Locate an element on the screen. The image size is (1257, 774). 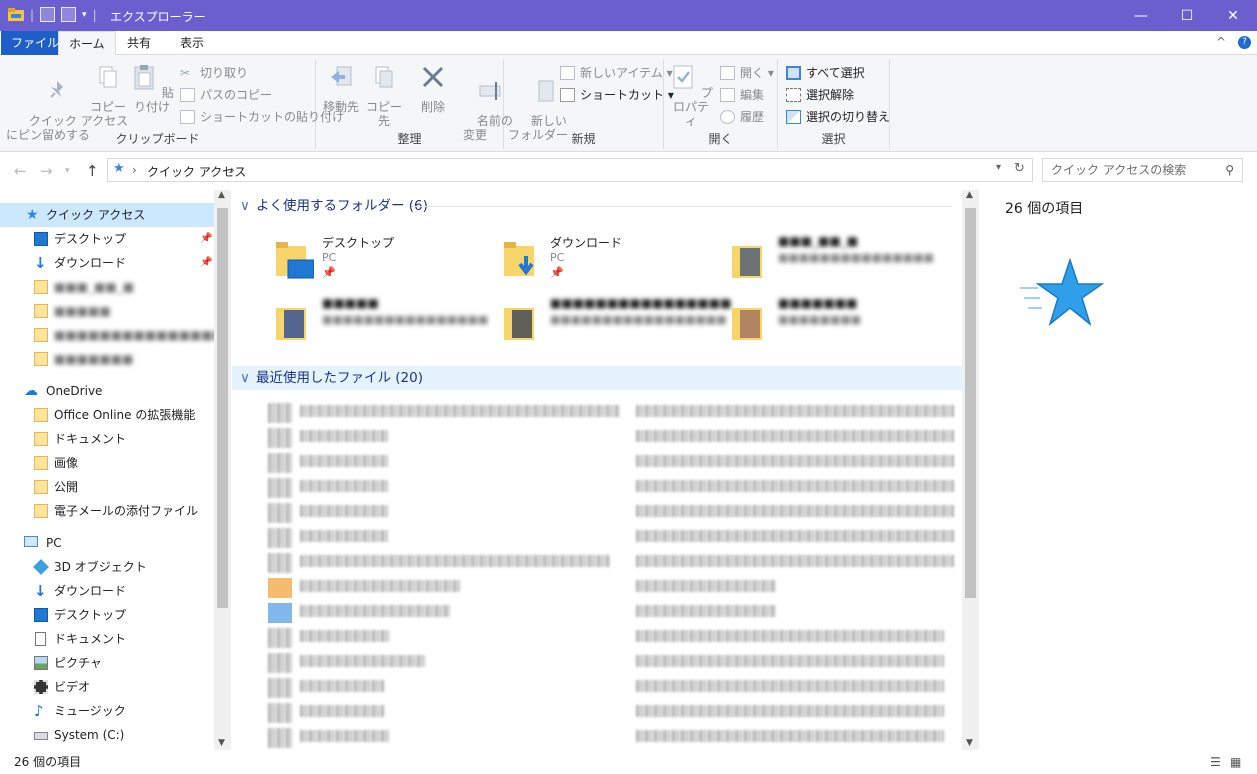
copy-to-button: コピー先 is located at coordinates (384, 95).